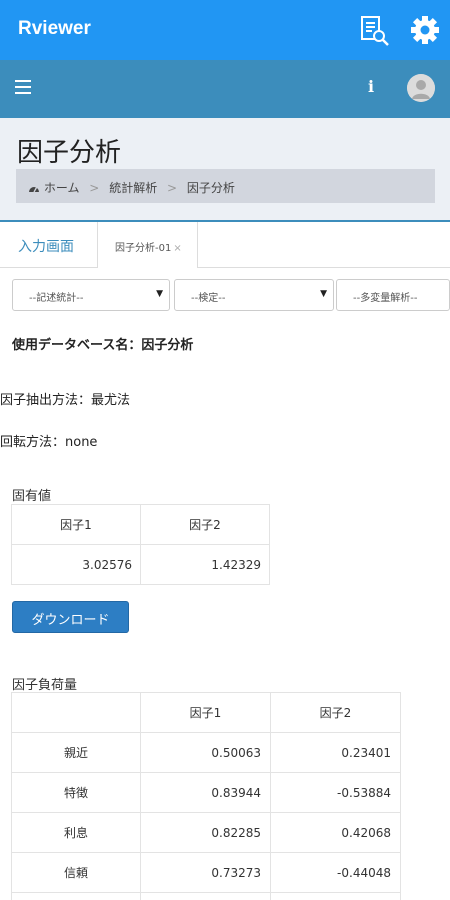 This screenshot has width=450, height=900. I want to click on report-search-icon, so click(375, 30).